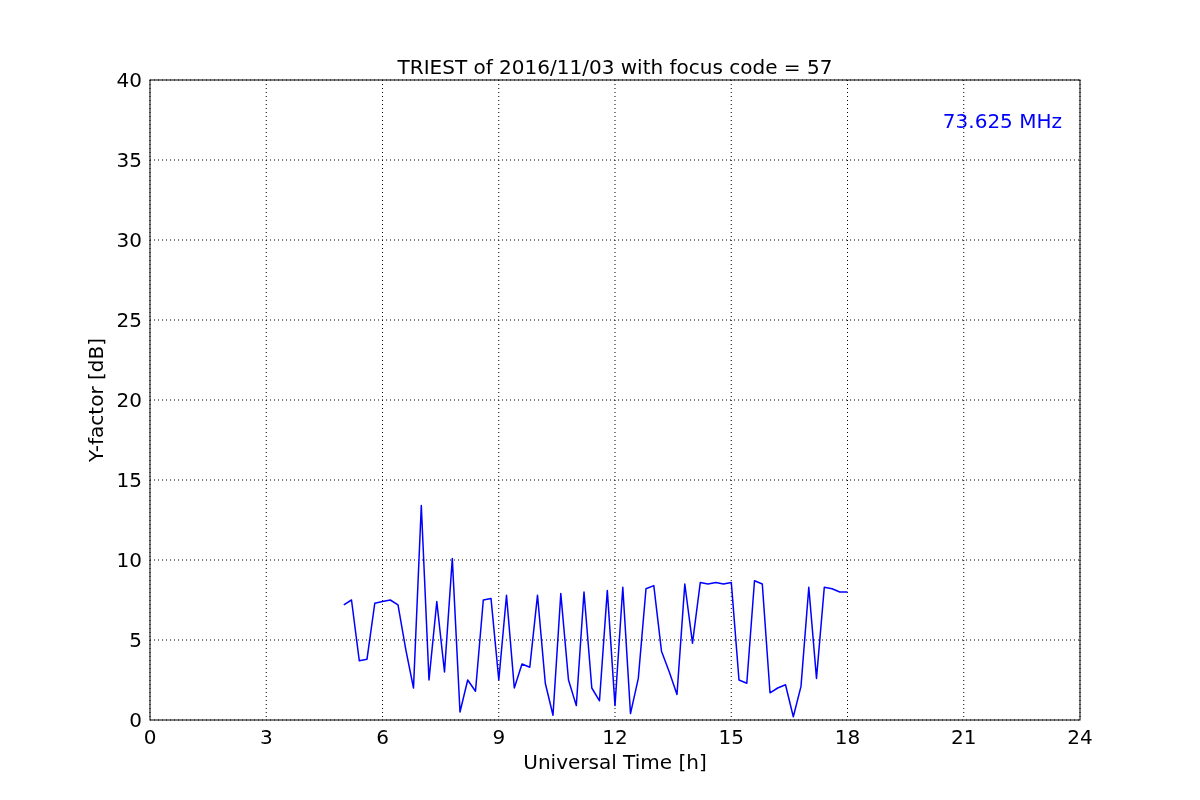 Image resolution: width=1200 pixels, height=800 pixels. What do you see at coordinates (382, 737) in the screenshot?
I see `tick-label: 6` at bounding box center [382, 737].